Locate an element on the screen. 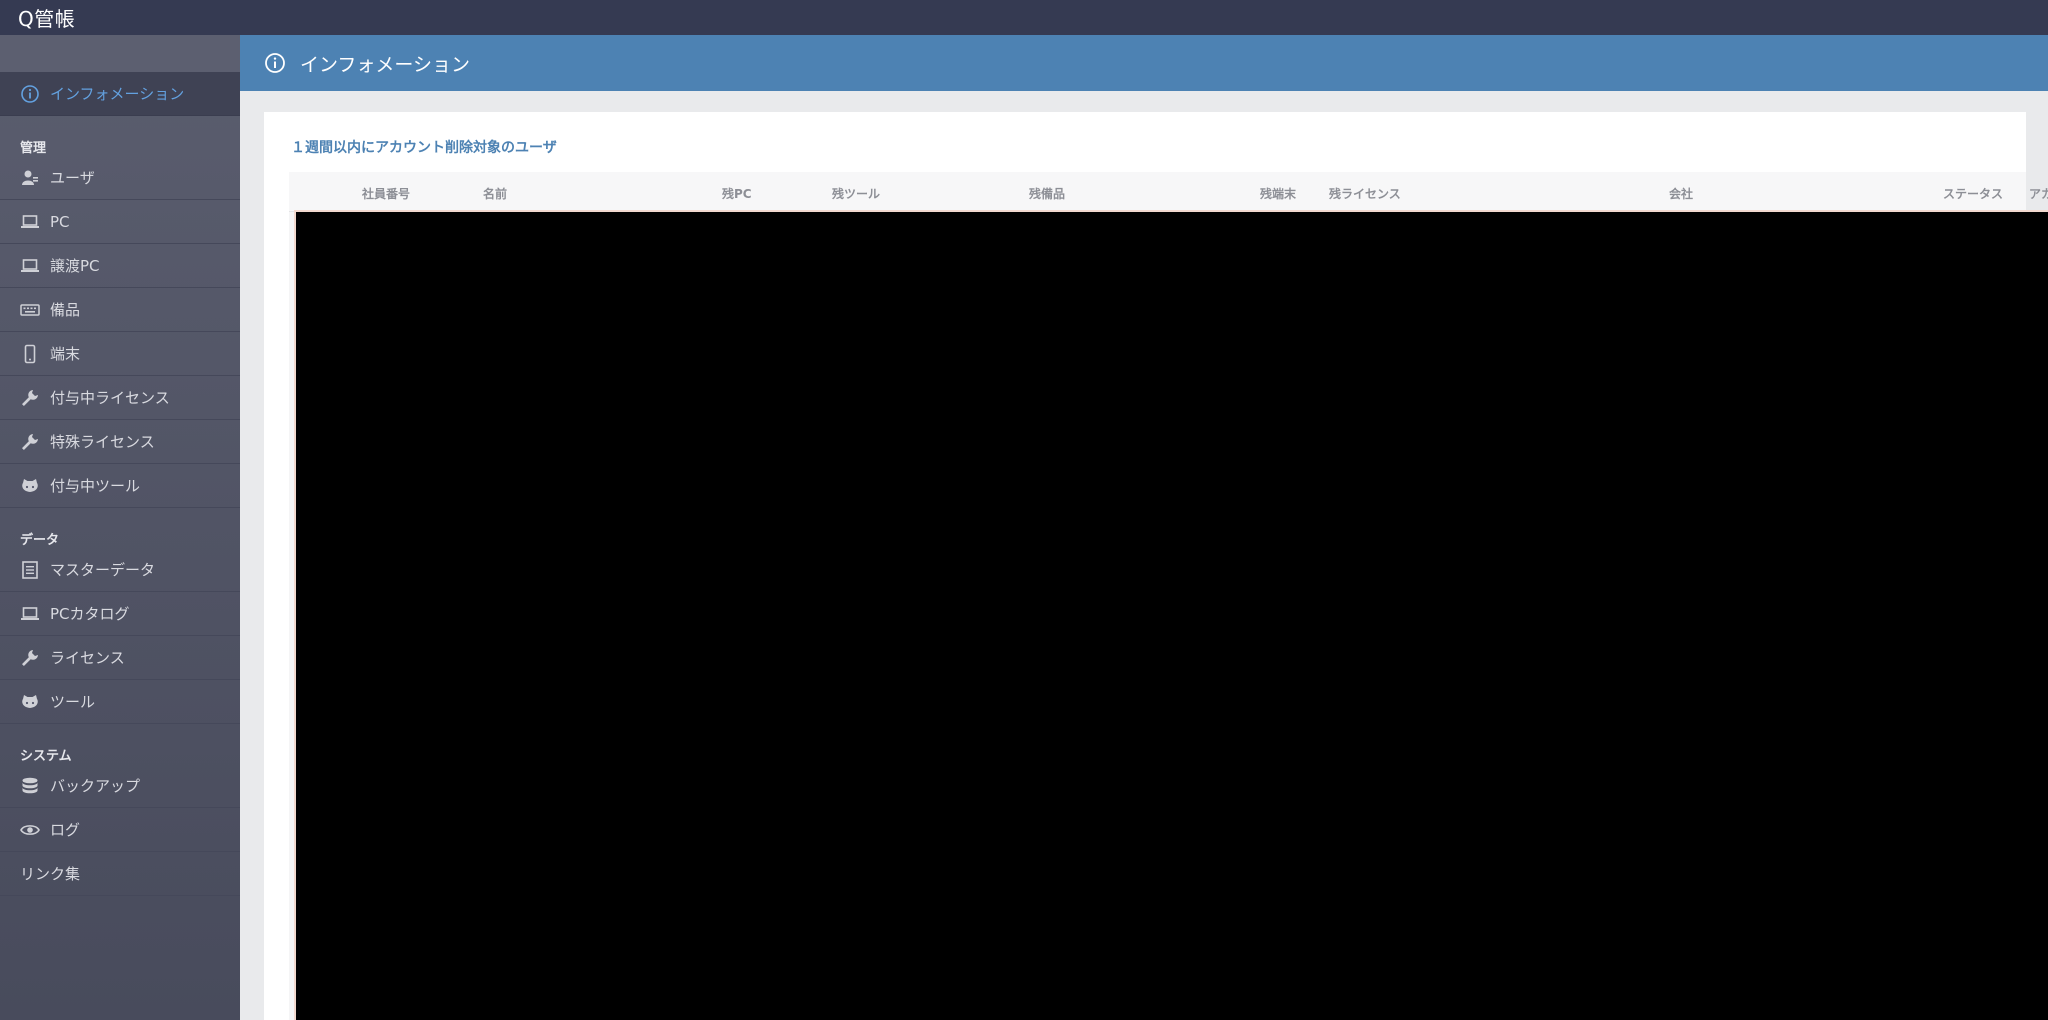 The image size is (2048, 1020). sidebar-item-assigned-licenses: 付与中ライセンス is located at coordinates (120, 398).